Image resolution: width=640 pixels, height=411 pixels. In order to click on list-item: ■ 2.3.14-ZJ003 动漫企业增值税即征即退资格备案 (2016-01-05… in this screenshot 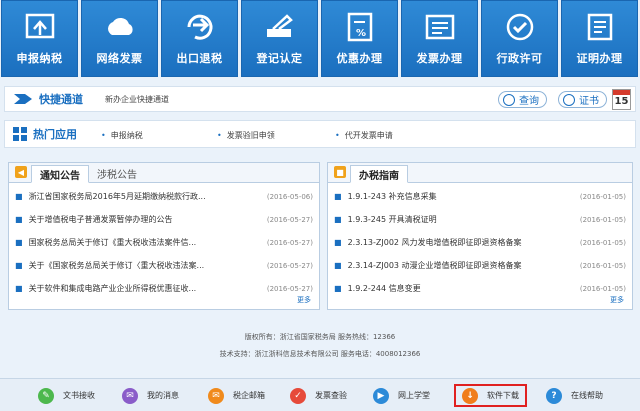, I will do `click(480, 265)`.